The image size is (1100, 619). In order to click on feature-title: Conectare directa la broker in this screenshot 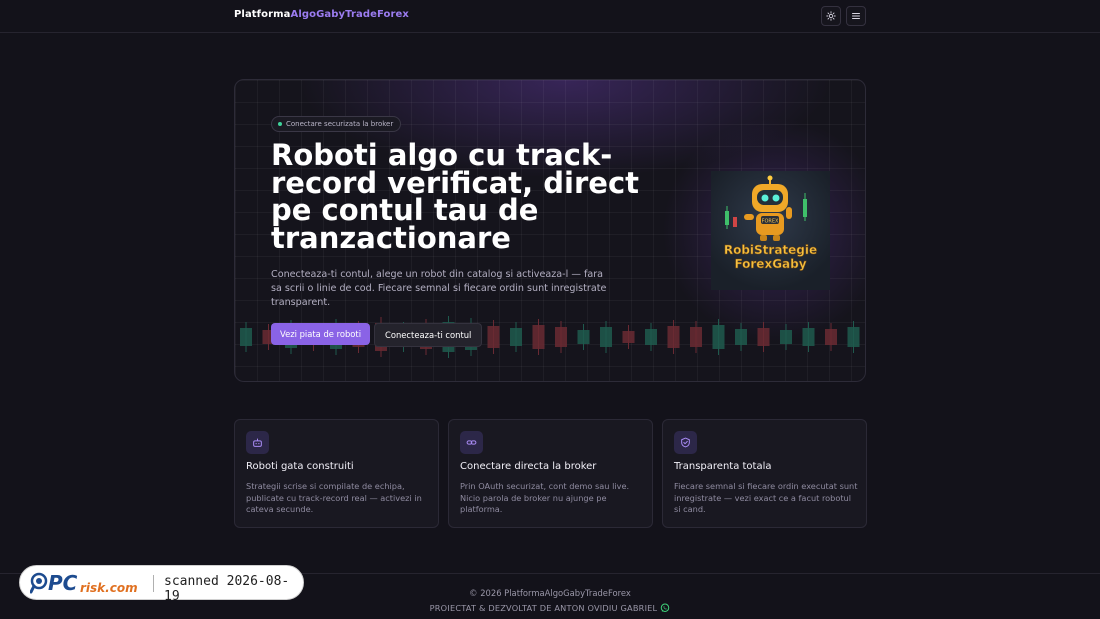, I will do `click(528, 466)`.